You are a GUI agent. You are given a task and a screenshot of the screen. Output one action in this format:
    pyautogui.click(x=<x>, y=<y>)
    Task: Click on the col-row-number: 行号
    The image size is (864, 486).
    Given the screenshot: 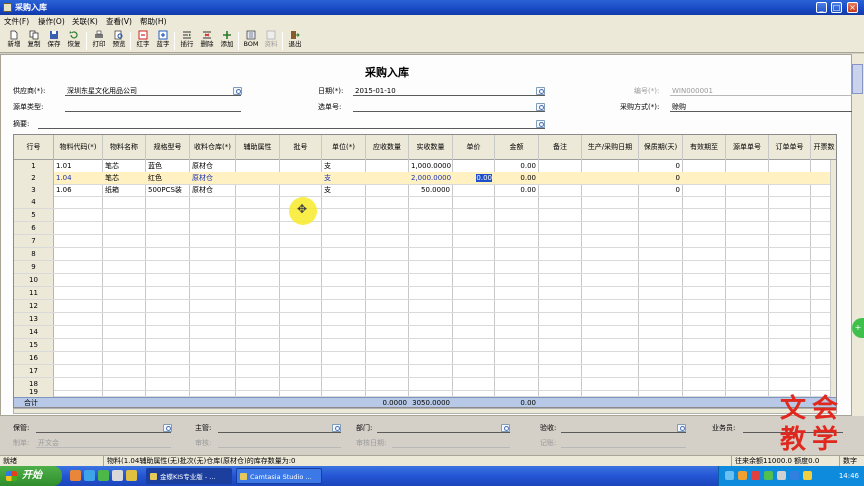 What is the action you would take?
    pyautogui.click(x=34, y=147)
    